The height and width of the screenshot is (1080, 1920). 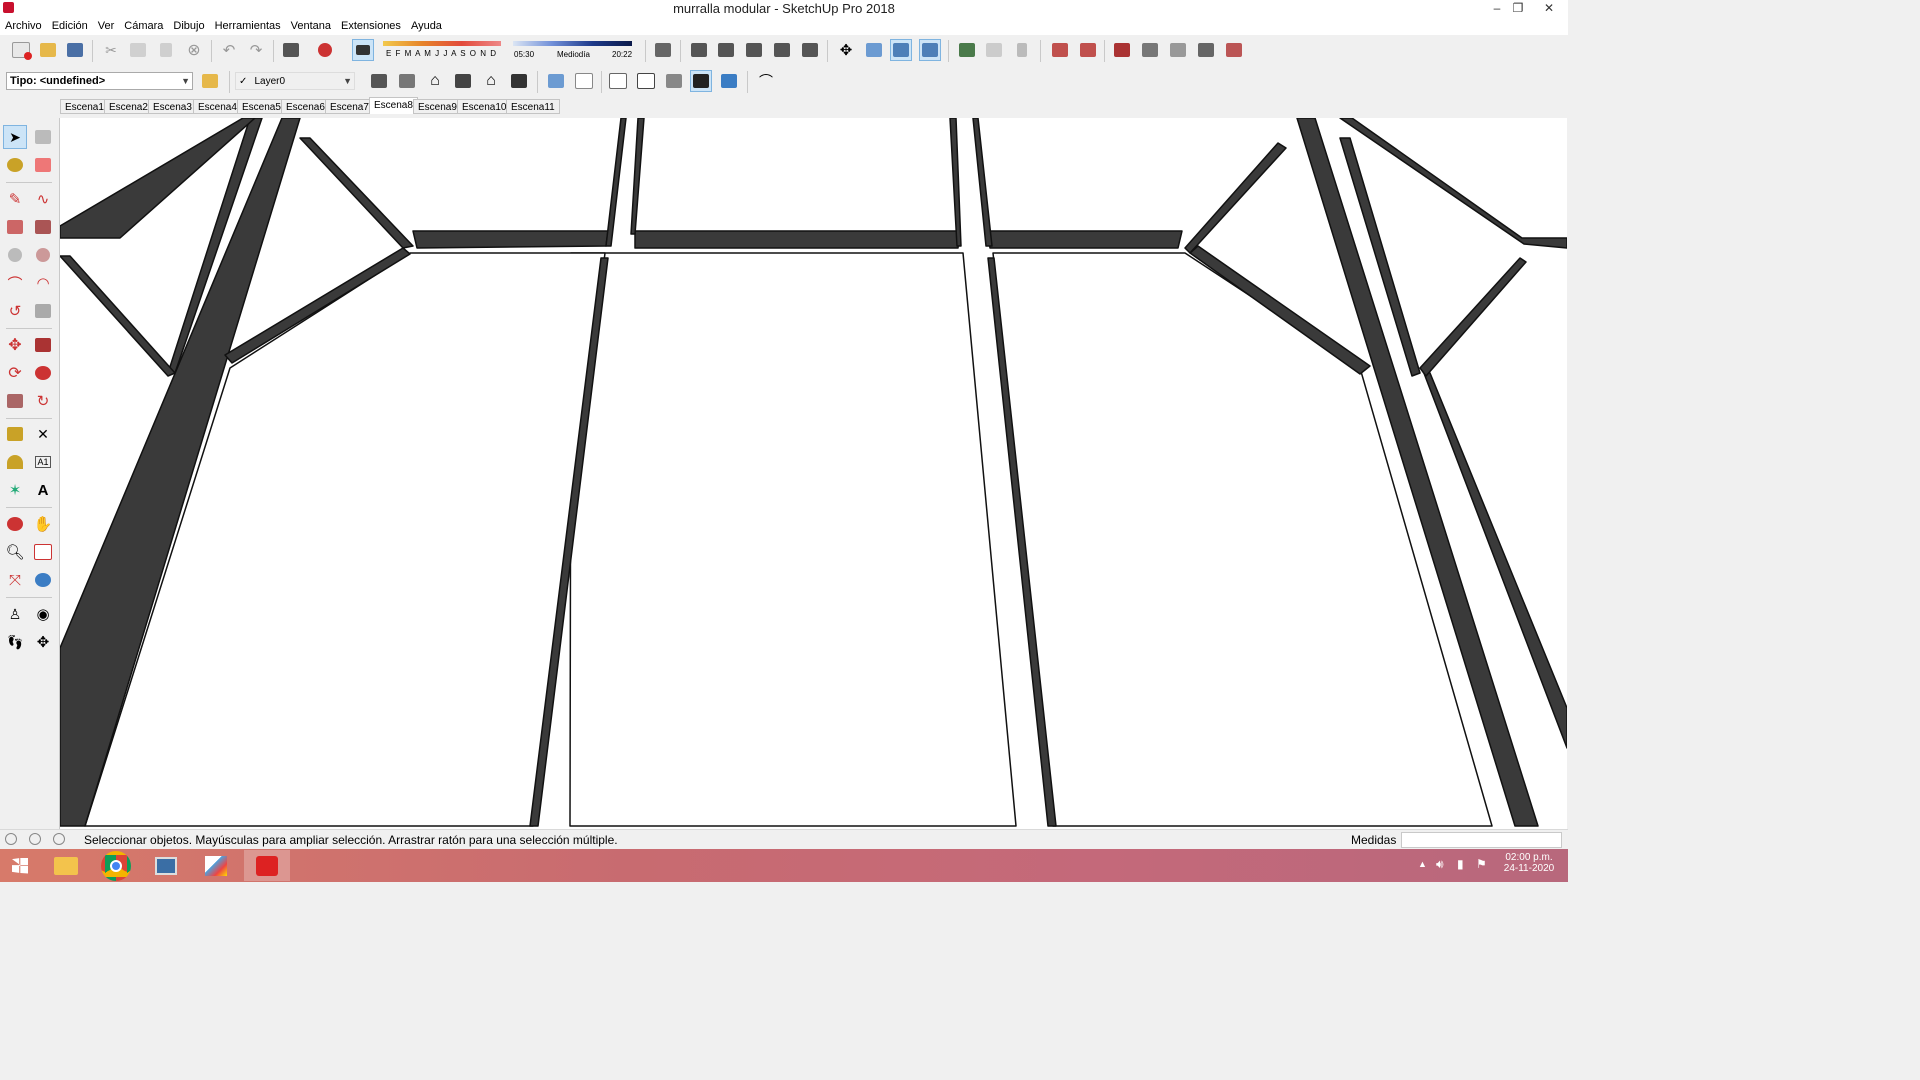 I want to click on volume-icon: 🔊︎, so click(x=1440, y=864).